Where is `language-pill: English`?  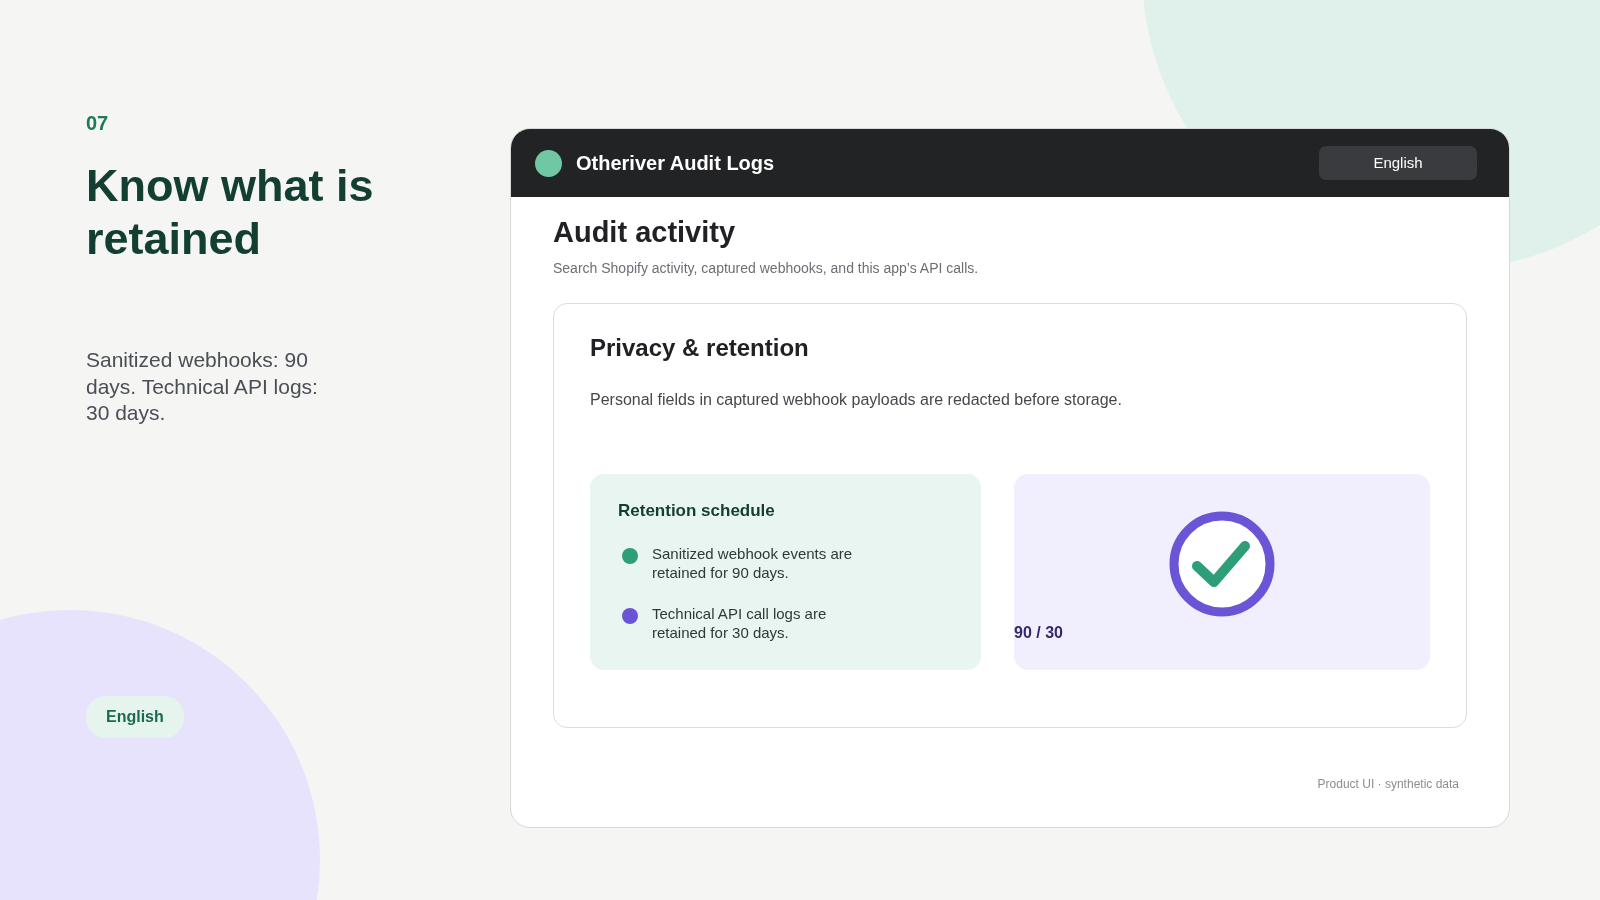
language-pill: English is located at coordinates (135, 717).